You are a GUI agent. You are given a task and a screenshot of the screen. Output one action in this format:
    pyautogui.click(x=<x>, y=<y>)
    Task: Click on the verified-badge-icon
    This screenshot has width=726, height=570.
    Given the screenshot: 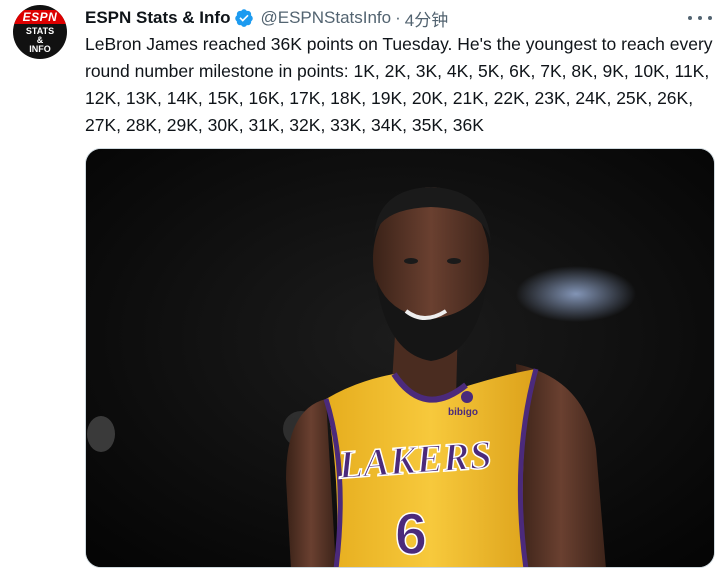 What is the action you would take?
    pyautogui.click(x=244, y=18)
    